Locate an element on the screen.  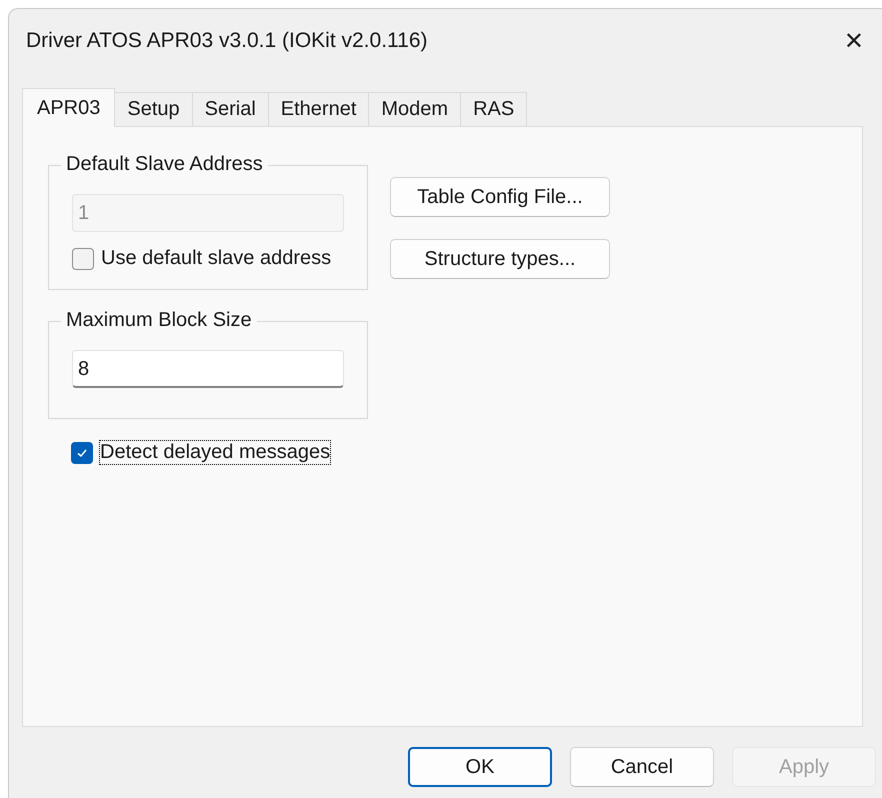
close-button: ✕ is located at coordinates (854, 41).